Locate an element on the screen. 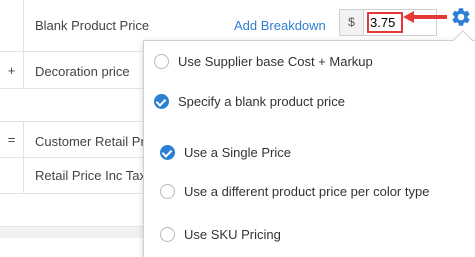  option-supplier-cost-markup: Use Supplier base Cost + Markup is located at coordinates (263, 61).